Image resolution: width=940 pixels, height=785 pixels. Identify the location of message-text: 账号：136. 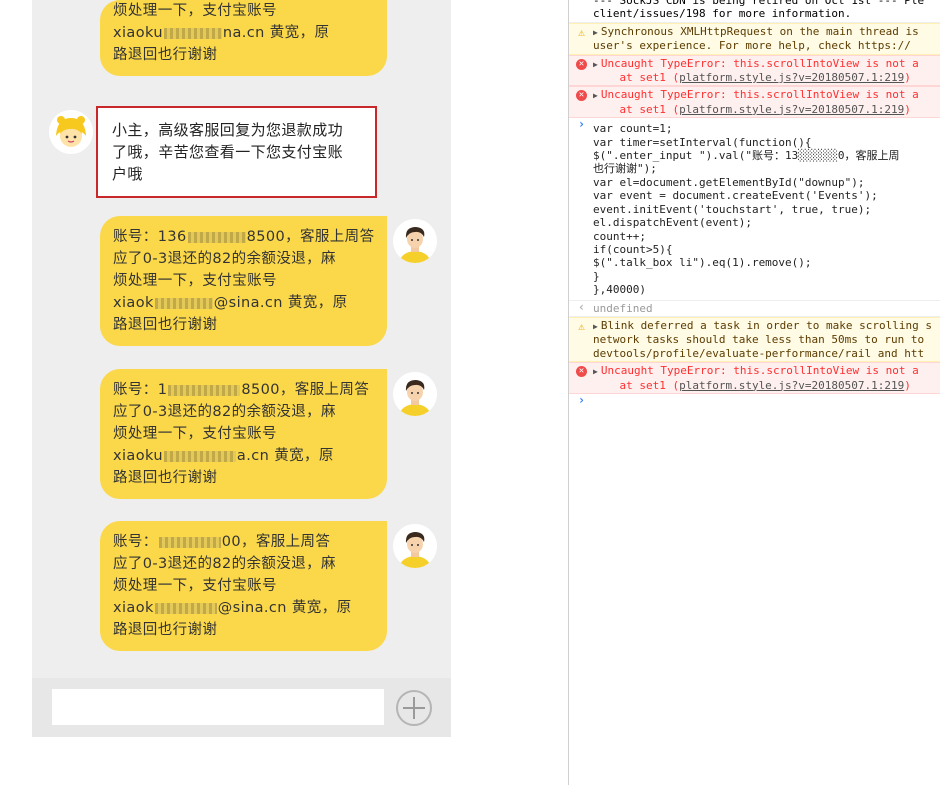
(150, 237).